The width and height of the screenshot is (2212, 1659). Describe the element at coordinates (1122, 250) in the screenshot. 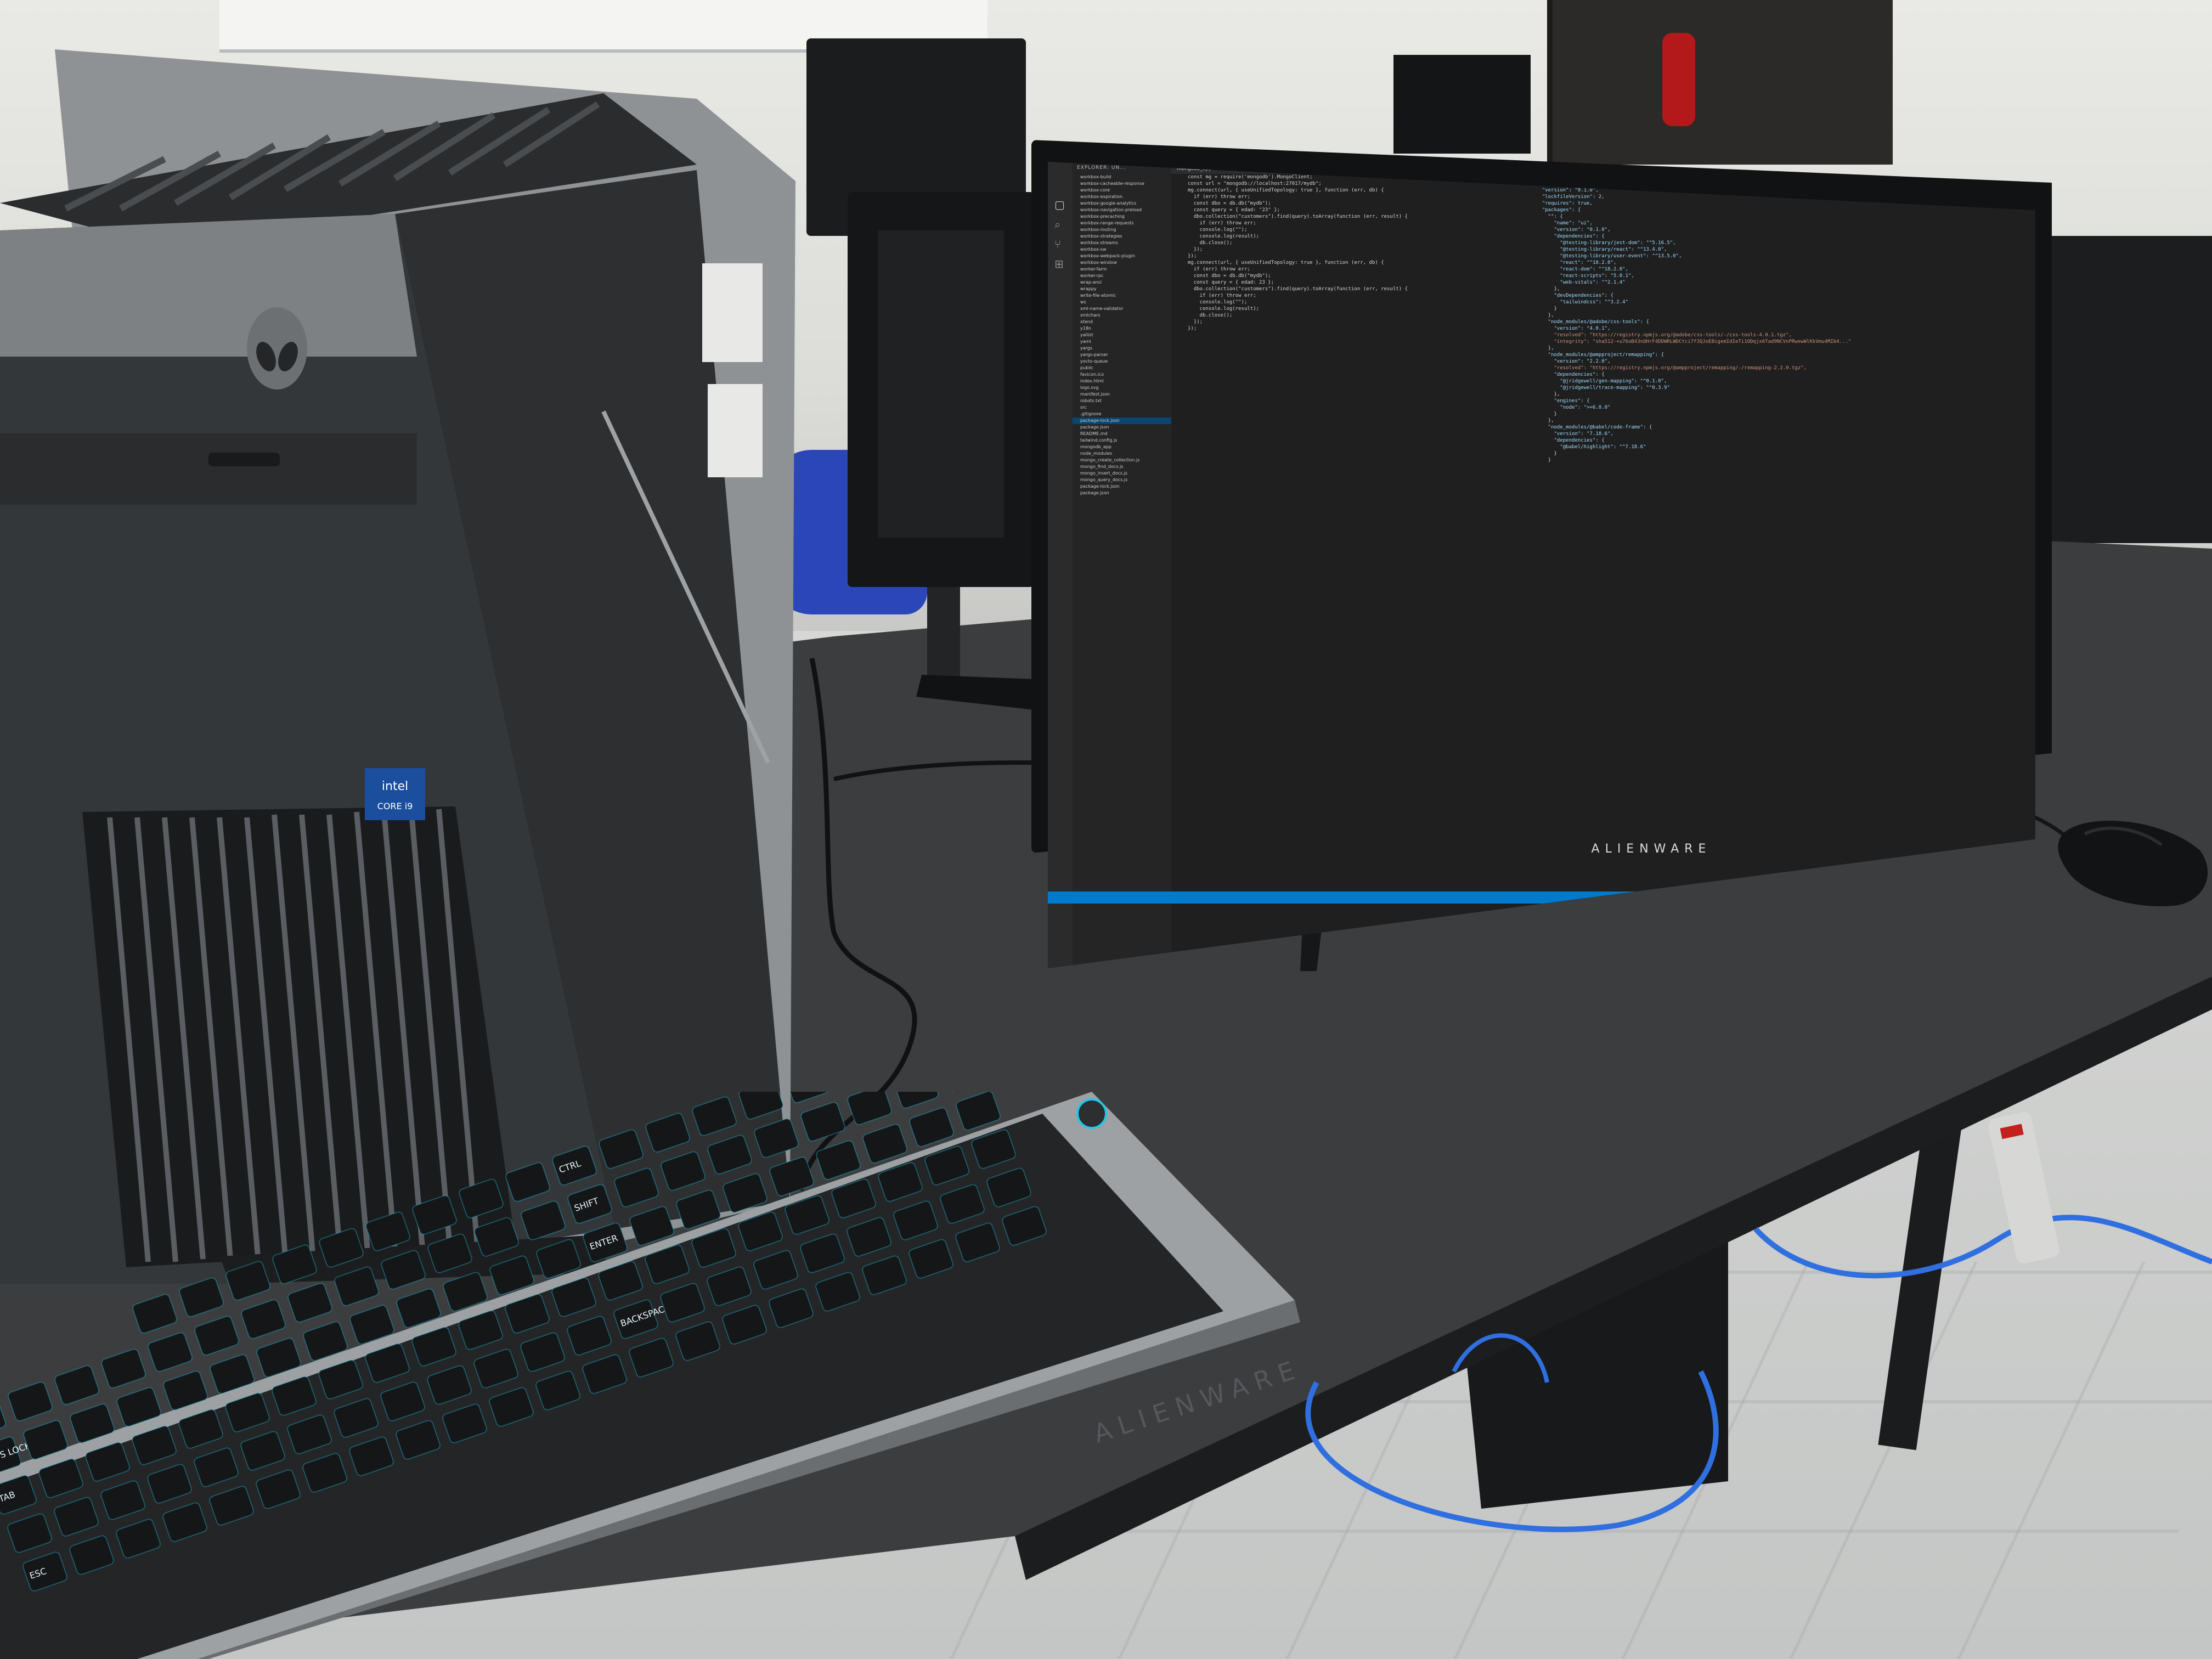

I see `explorer-file-item: workbox-sw` at that location.